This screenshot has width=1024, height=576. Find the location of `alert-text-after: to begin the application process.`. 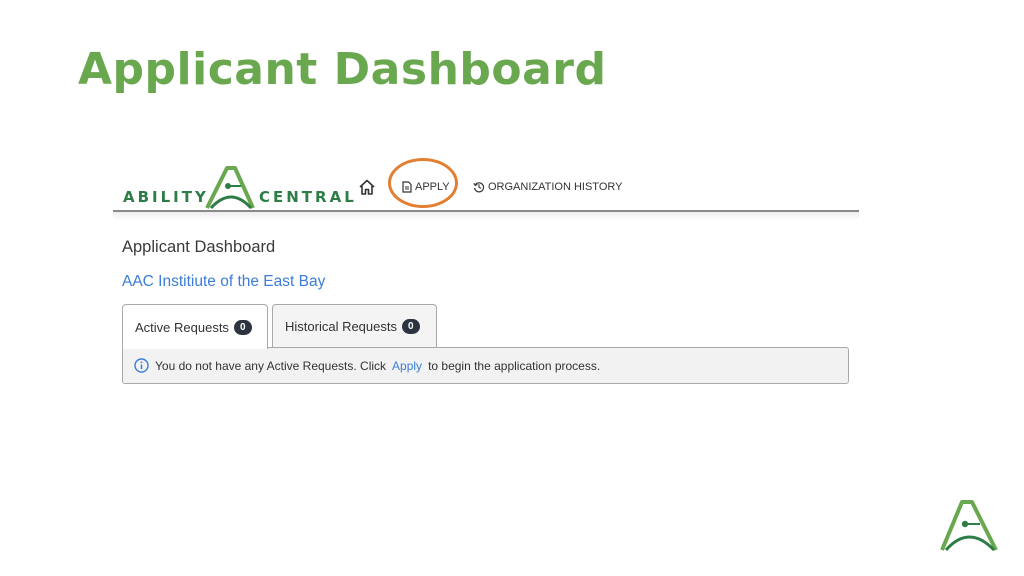

alert-text-after: to begin the application process. is located at coordinates (514, 365).